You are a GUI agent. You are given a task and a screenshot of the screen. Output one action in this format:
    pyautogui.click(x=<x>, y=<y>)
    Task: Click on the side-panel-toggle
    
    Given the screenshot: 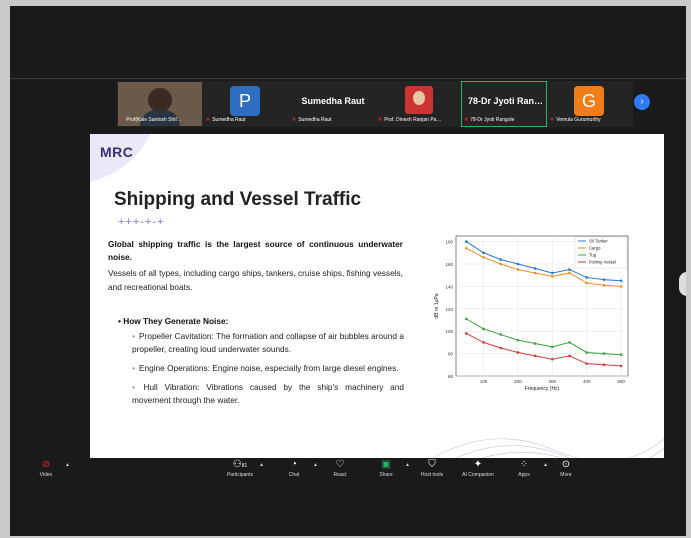 What is the action you would take?
    pyautogui.click(x=682, y=284)
    